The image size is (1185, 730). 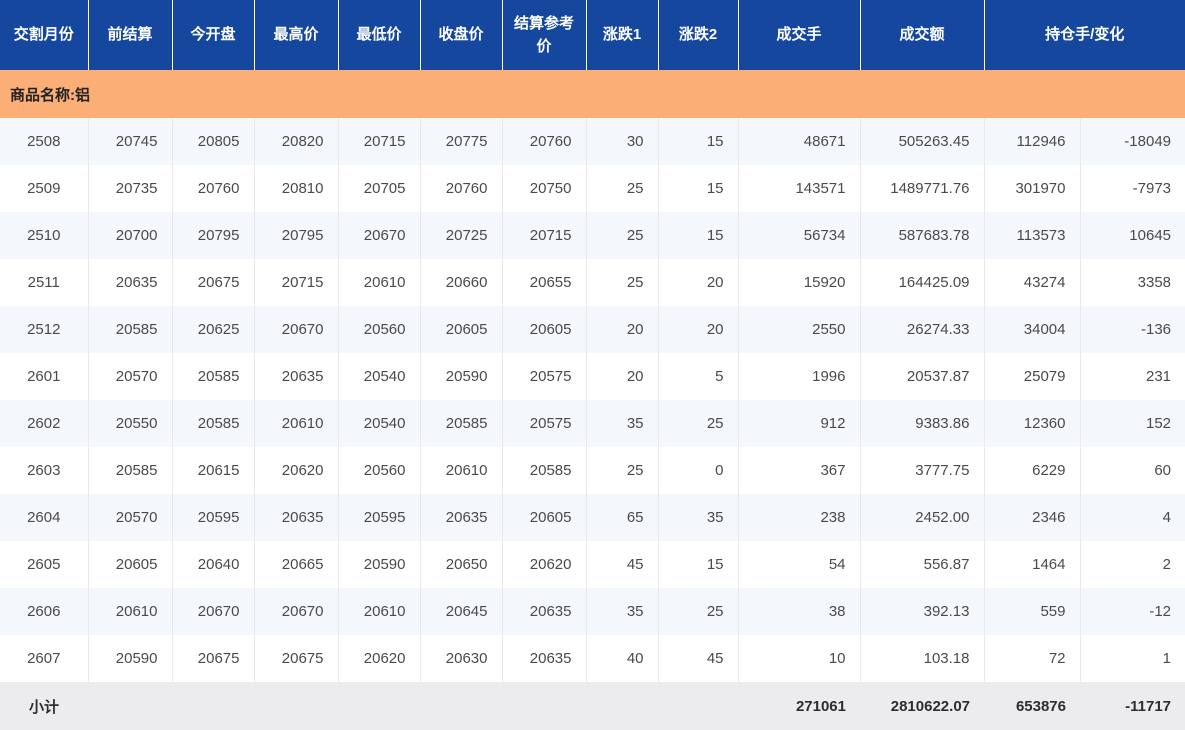 What do you see at coordinates (461, 658) in the screenshot?
I see `cell-close-price: 20630` at bounding box center [461, 658].